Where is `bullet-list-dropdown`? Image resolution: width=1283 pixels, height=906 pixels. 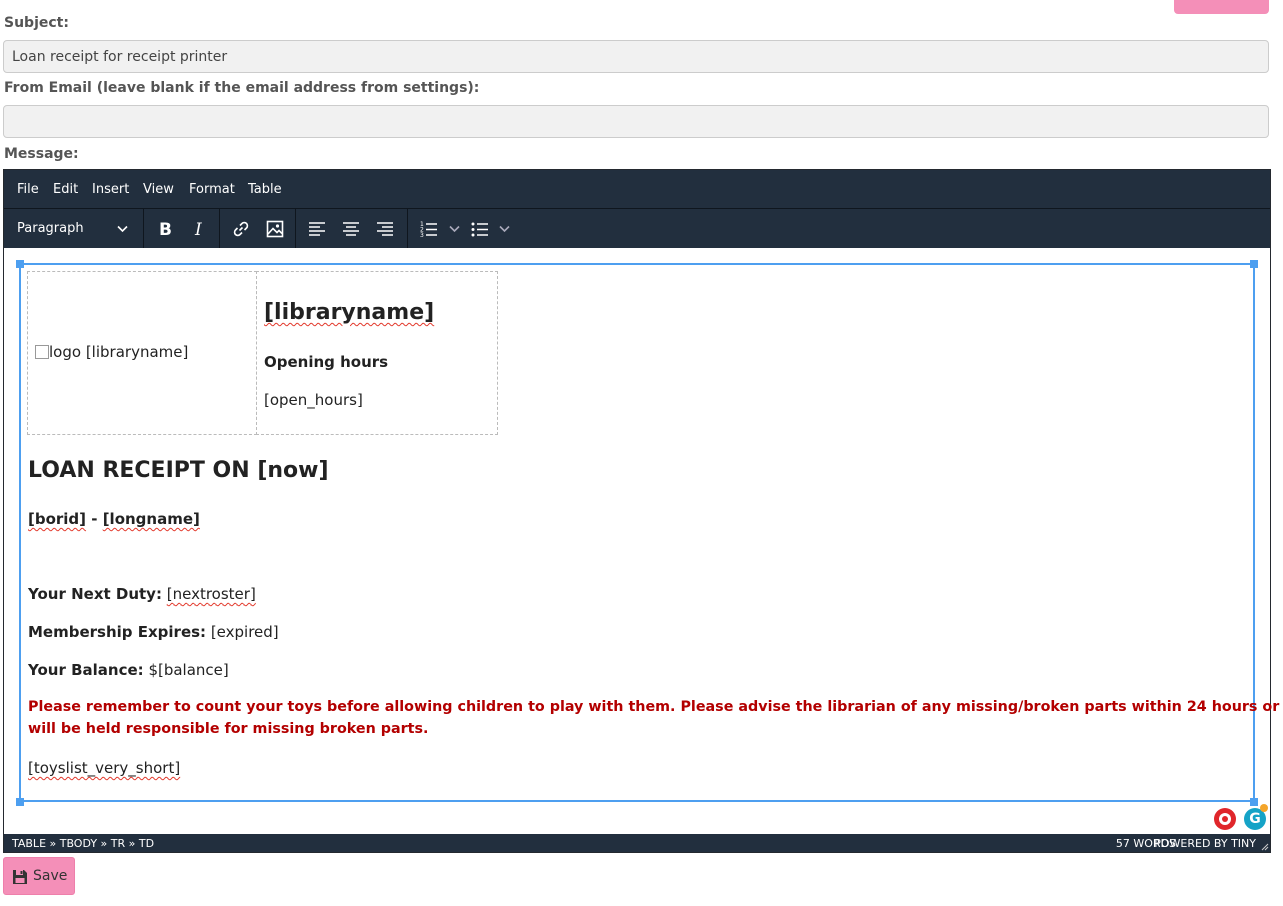
bullet-list-dropdown is located at coordinates (504, 229).